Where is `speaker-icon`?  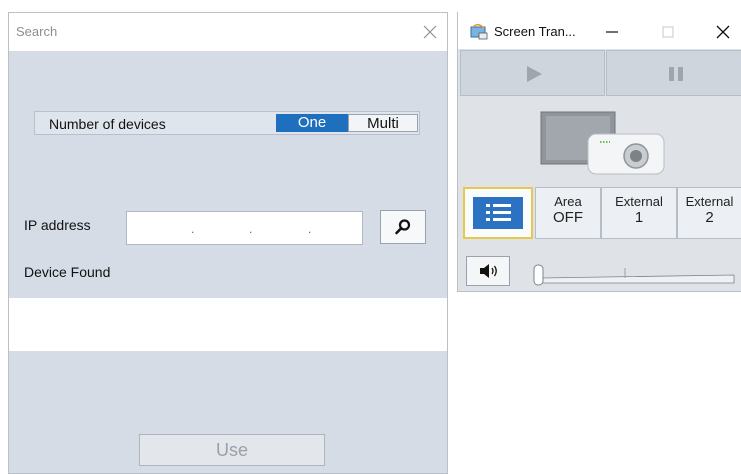 speaker-icon is located at coordinates (488, 271).